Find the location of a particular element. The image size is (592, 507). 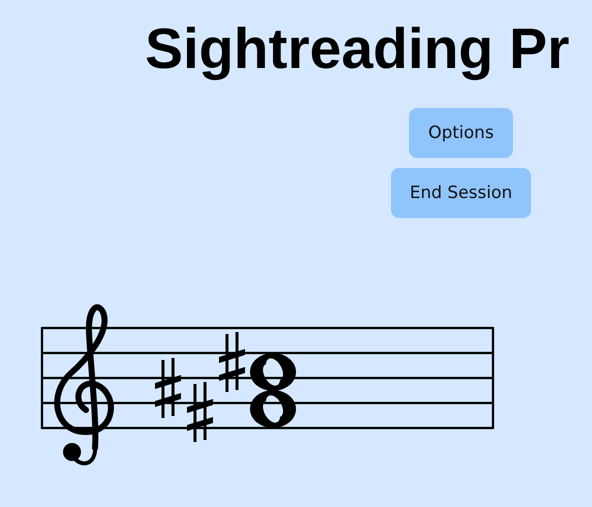

treble-clef-icon is located at coordinates (84, 385).